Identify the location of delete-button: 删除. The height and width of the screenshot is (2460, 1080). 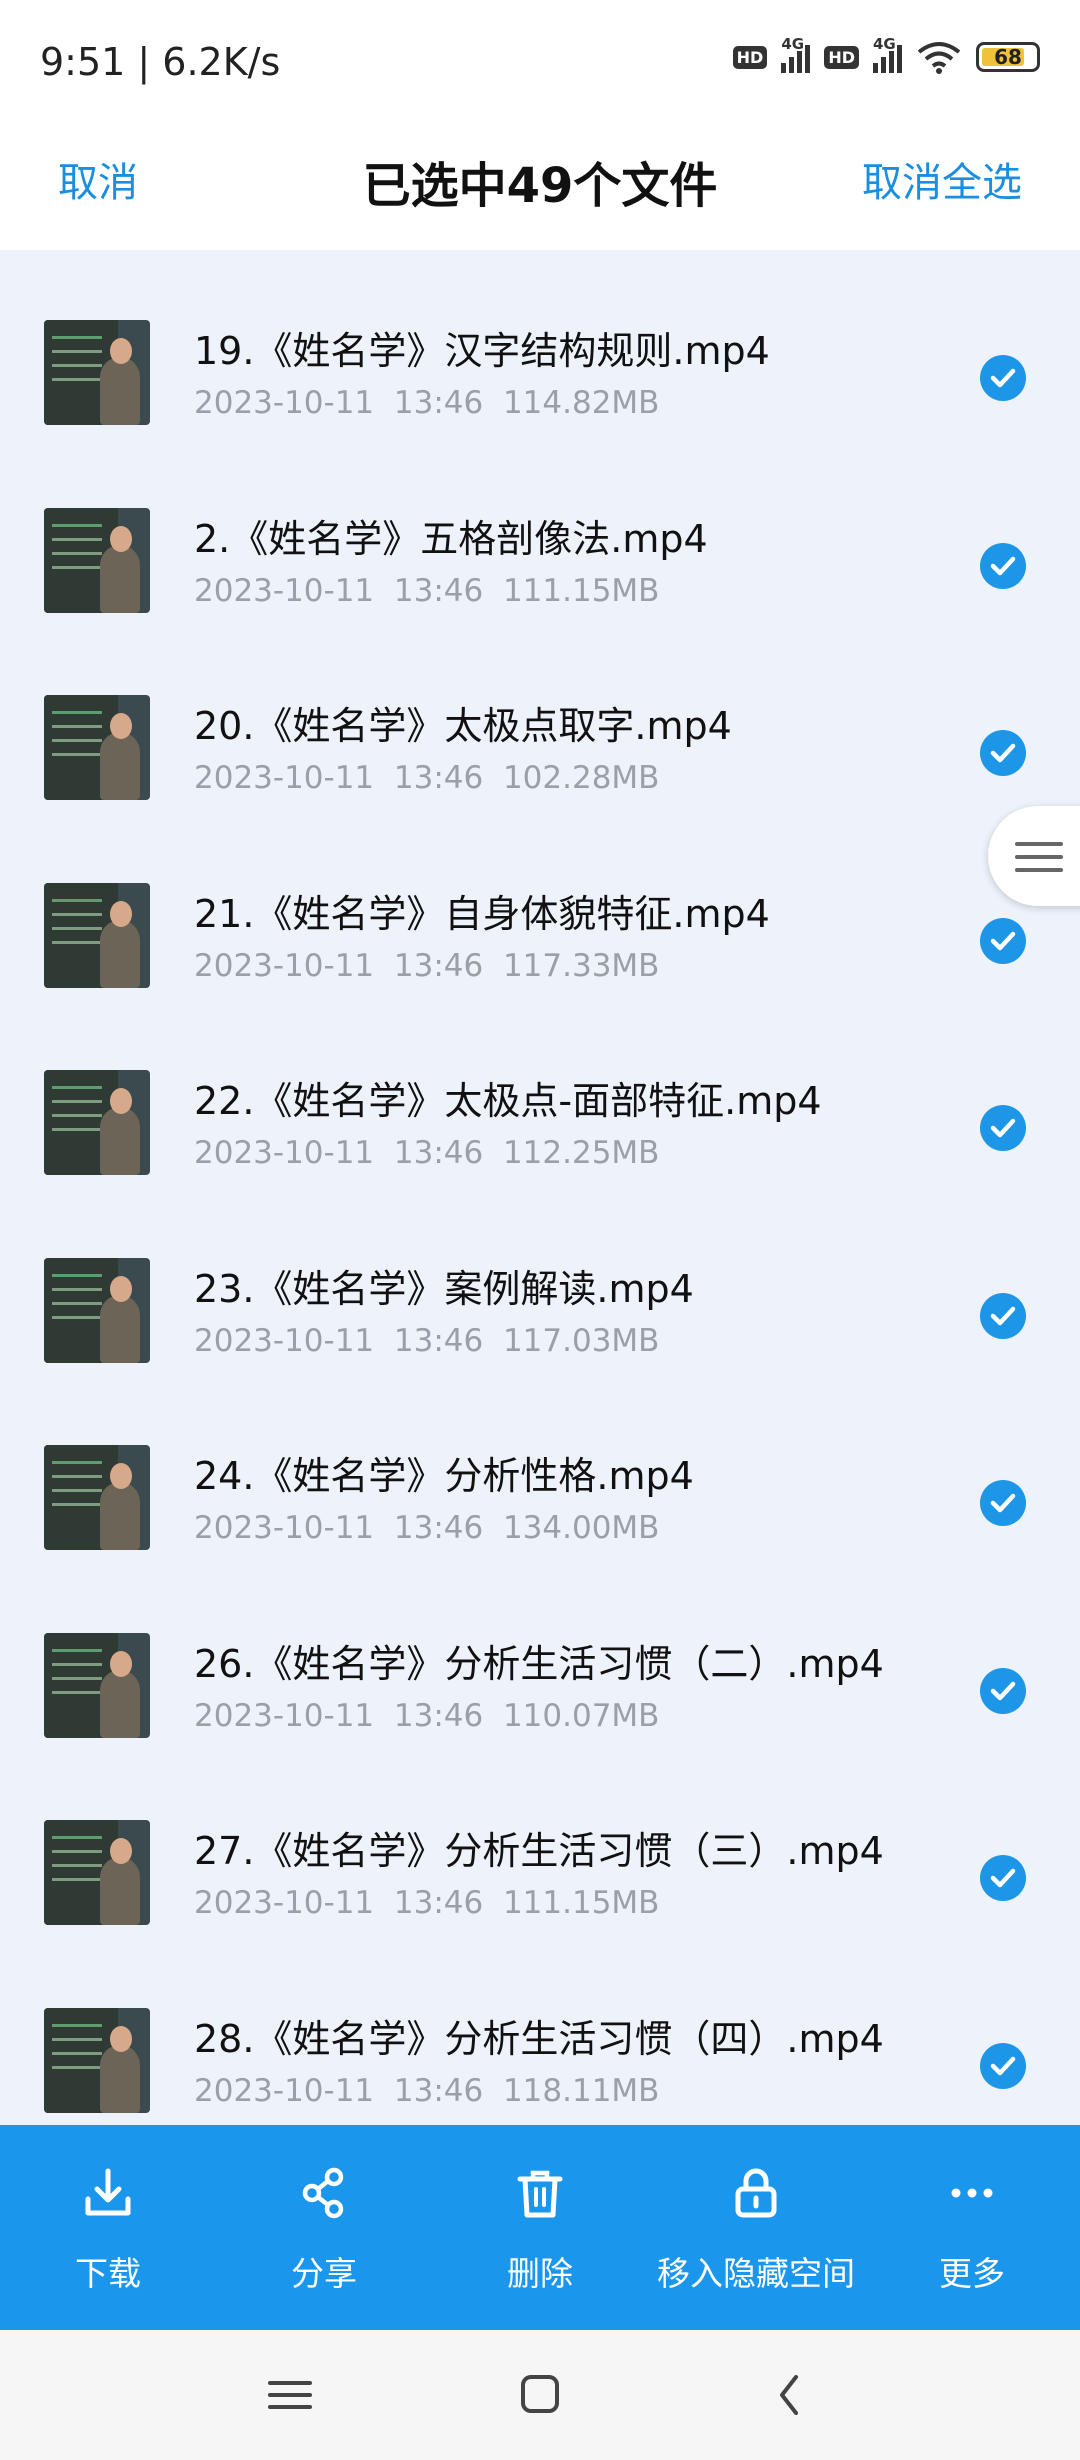
(540, 2227).